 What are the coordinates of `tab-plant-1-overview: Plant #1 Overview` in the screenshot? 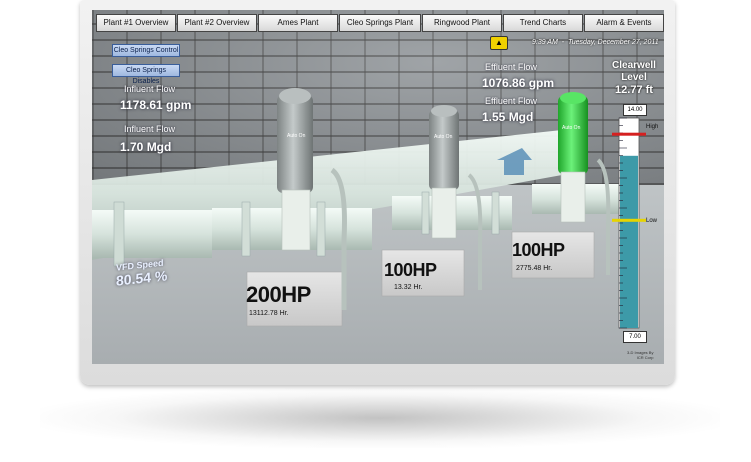 It's located at (136, 23).